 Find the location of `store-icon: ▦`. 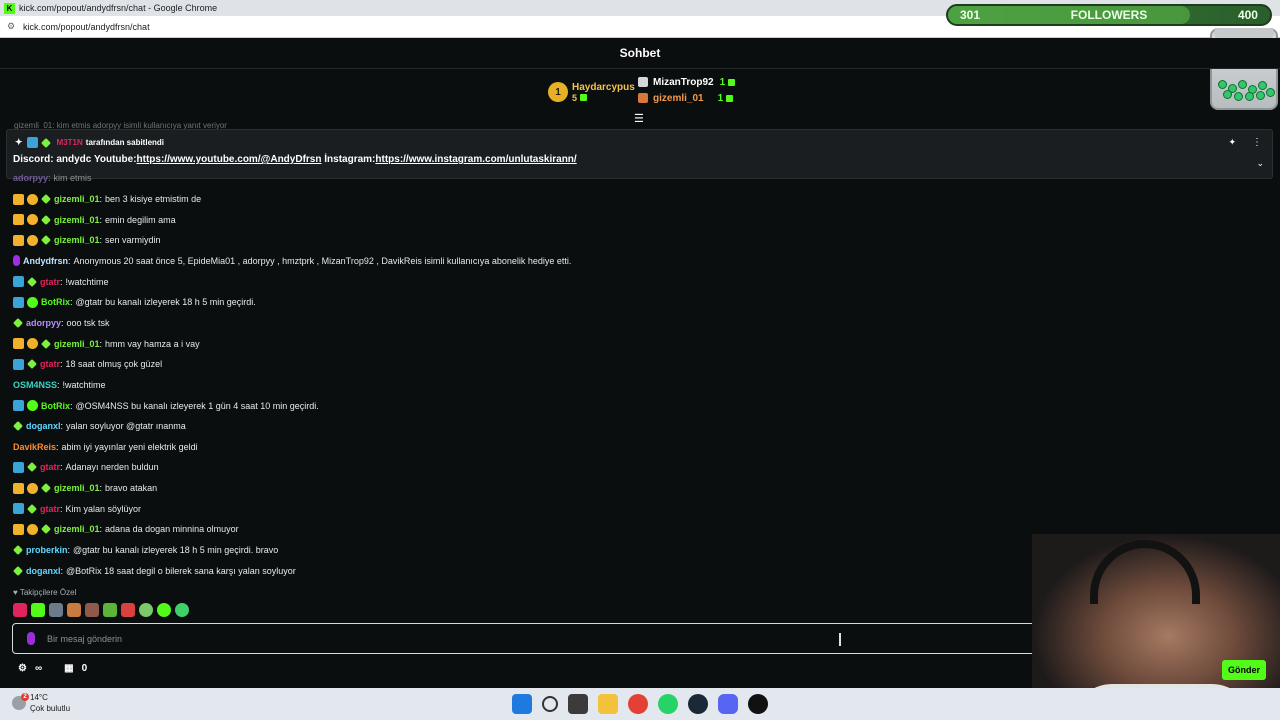

store-icon: ▦ is located at coordinates (68, 668).